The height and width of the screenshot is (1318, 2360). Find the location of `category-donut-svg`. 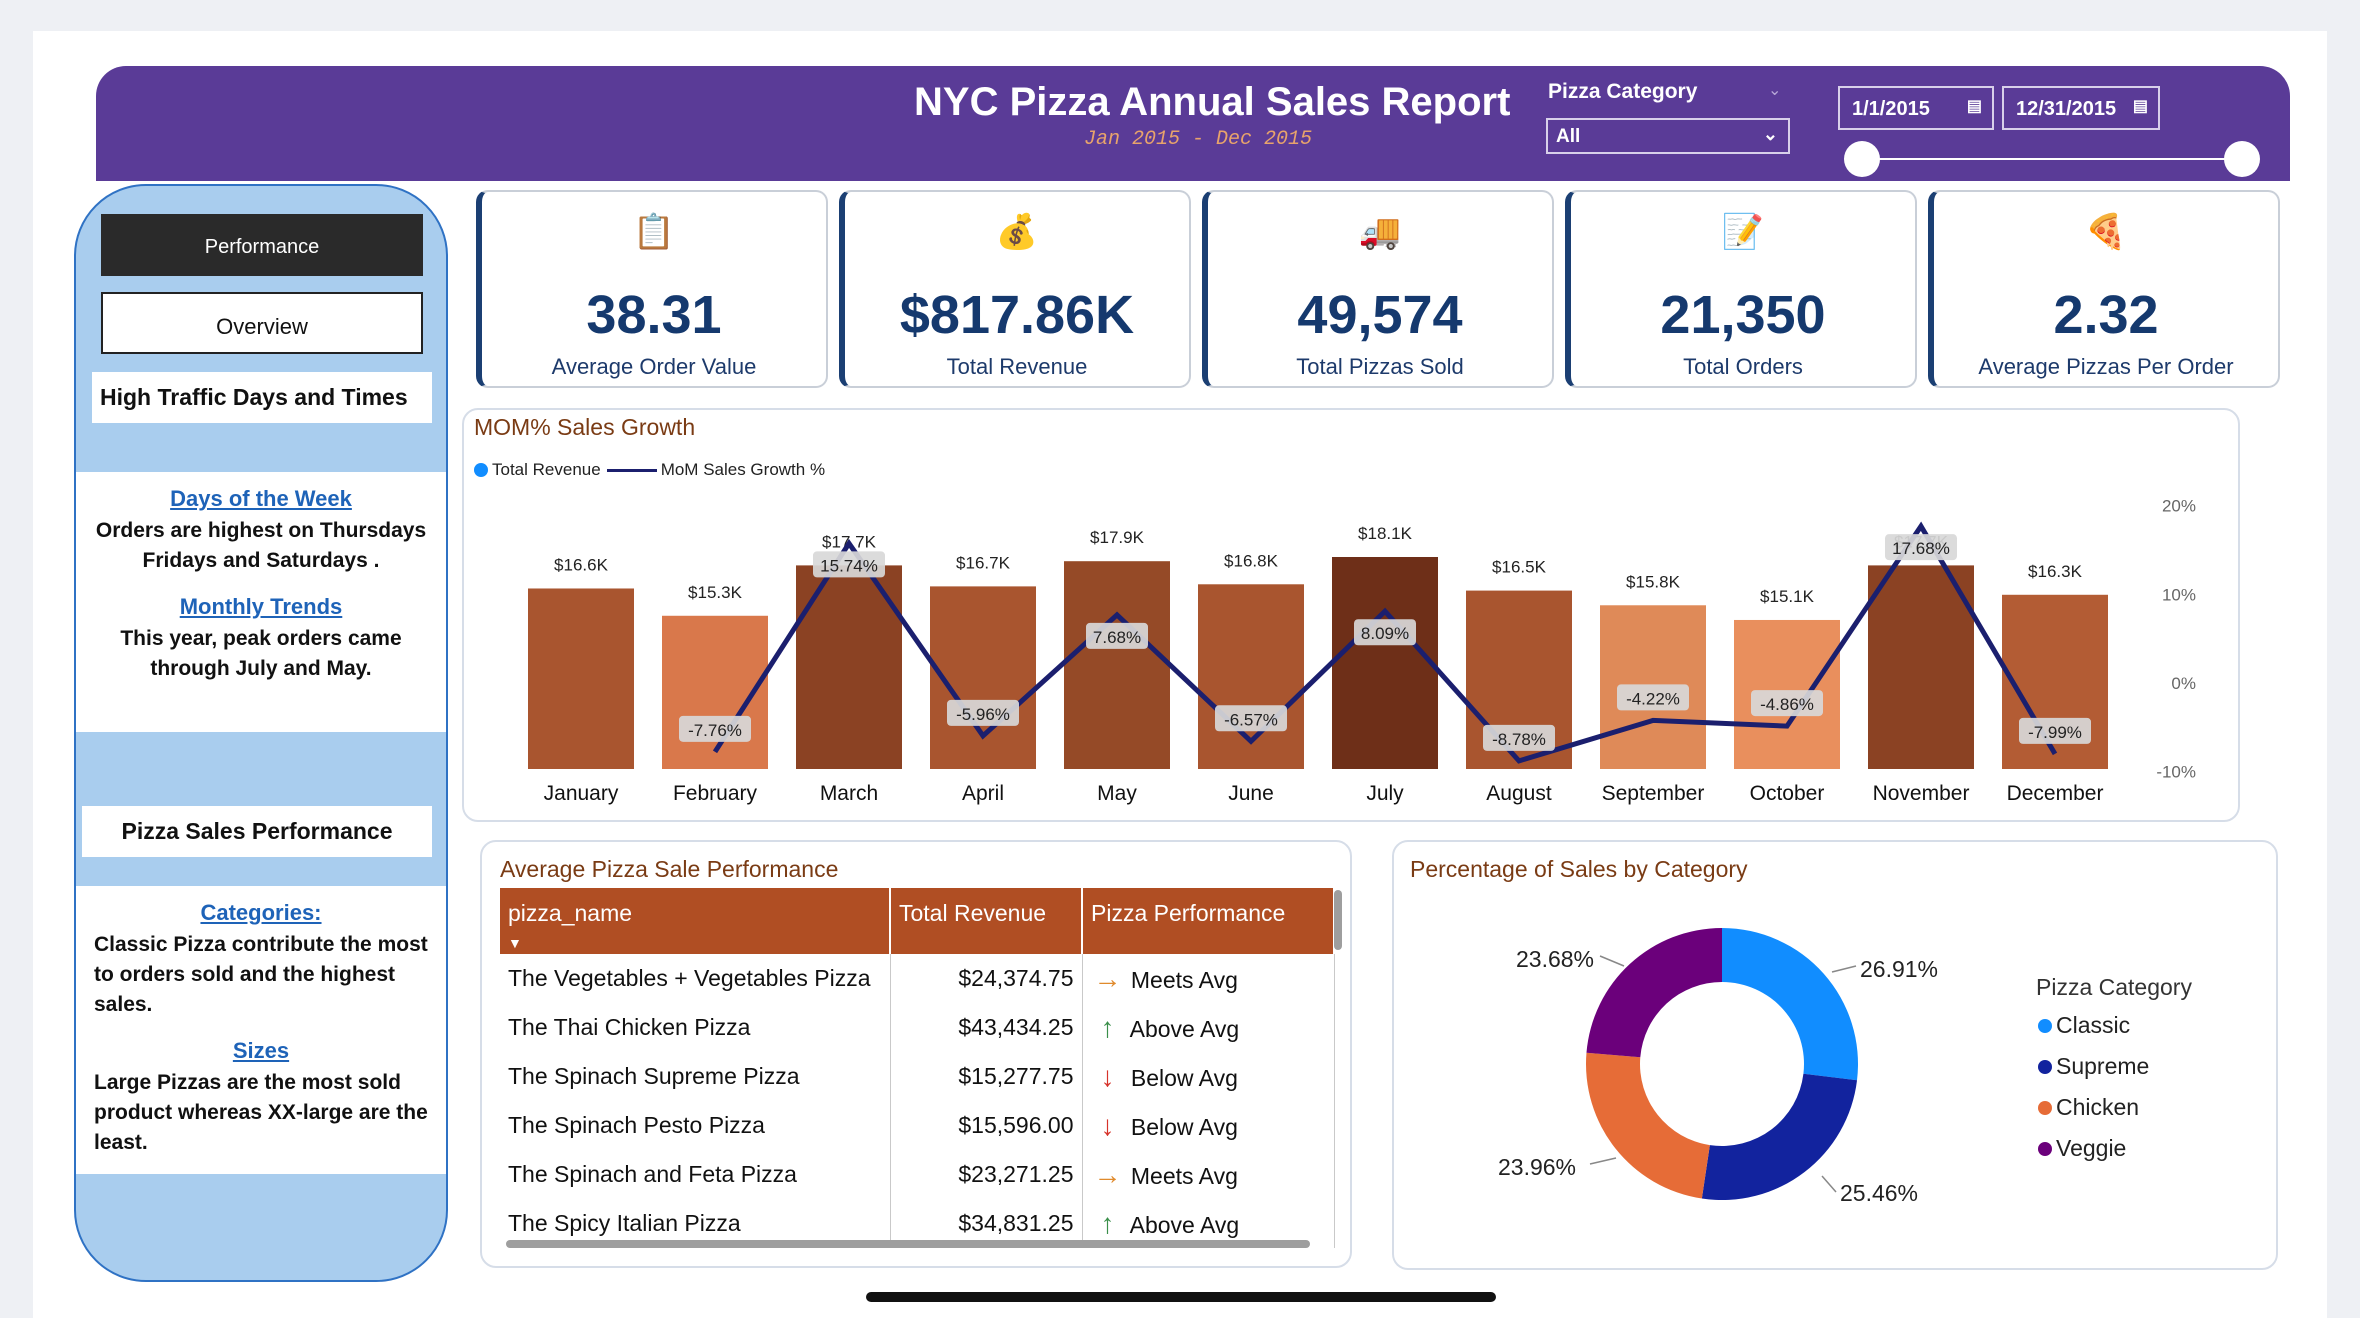

category-donut-svg is located at coordinates (1721, 1064).